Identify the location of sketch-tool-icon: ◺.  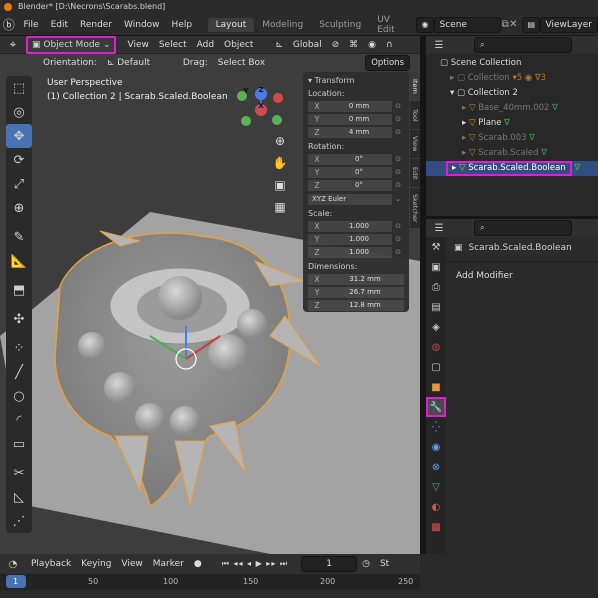
(19, 497).